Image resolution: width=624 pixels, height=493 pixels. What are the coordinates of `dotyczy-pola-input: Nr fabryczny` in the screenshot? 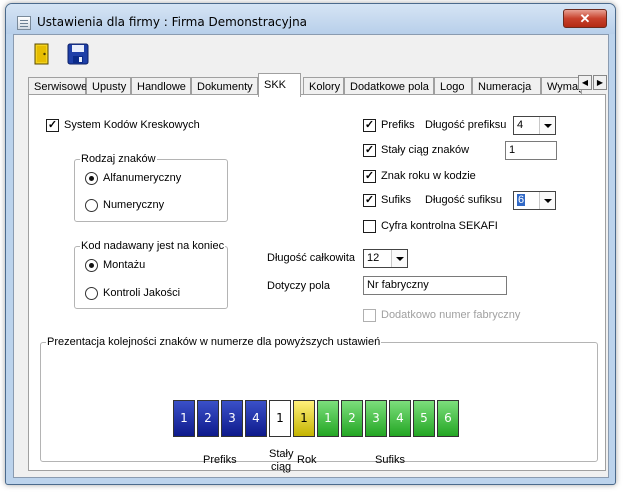 It's located at (435, 285).